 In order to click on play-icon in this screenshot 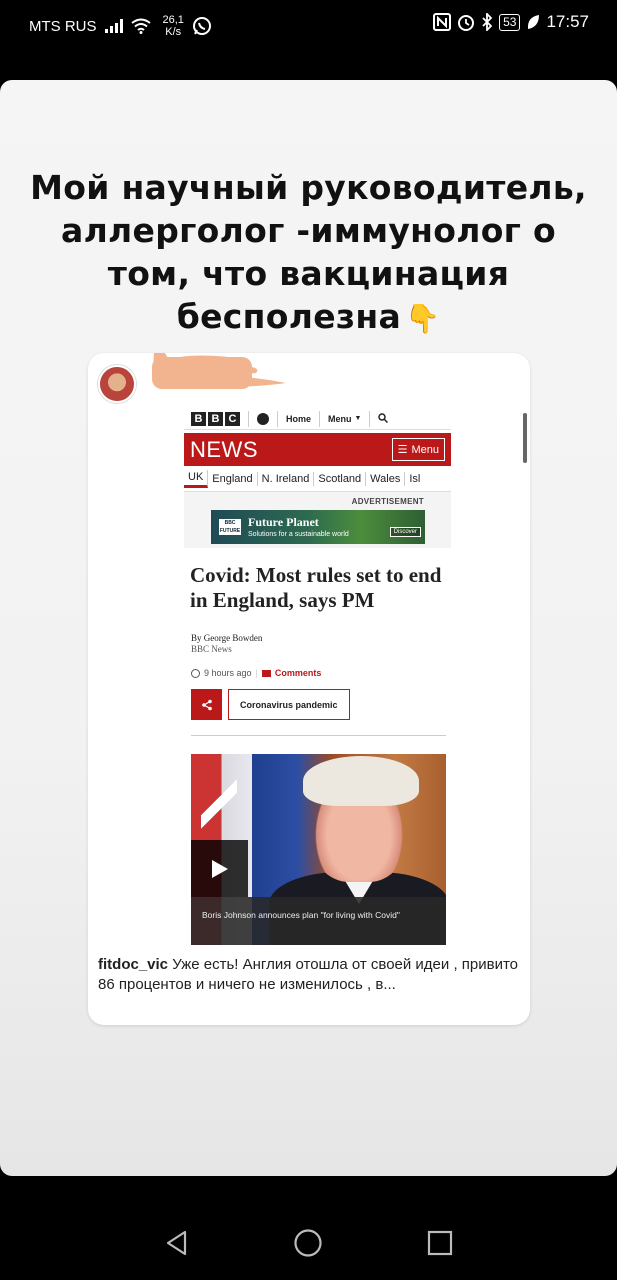, I will do `click(219, 868)`.